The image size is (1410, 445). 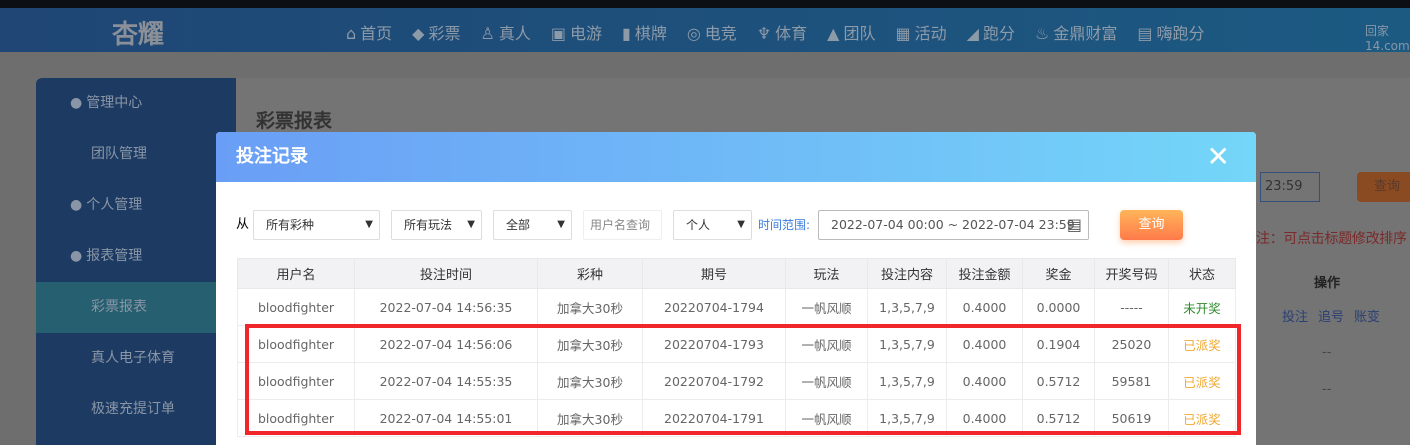 I want to click on users-icon: ●, so click(x=76, y=103).